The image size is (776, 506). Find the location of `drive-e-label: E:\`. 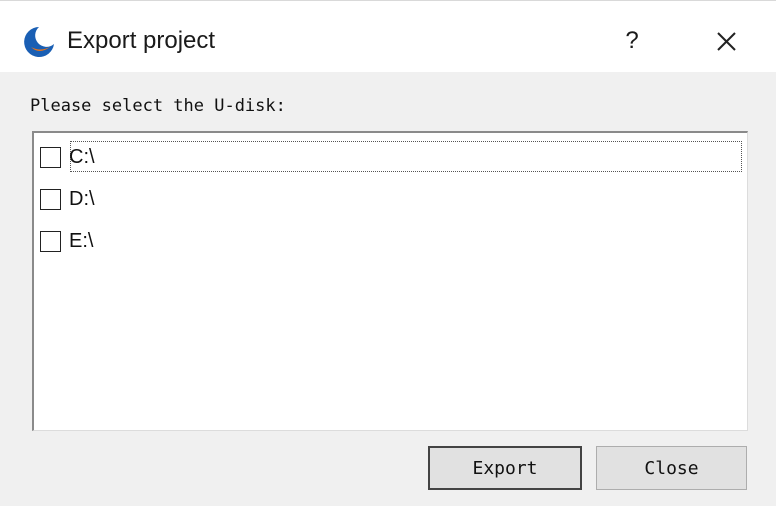

drive-e-label: E:\ is located at coordinates (81, 240).